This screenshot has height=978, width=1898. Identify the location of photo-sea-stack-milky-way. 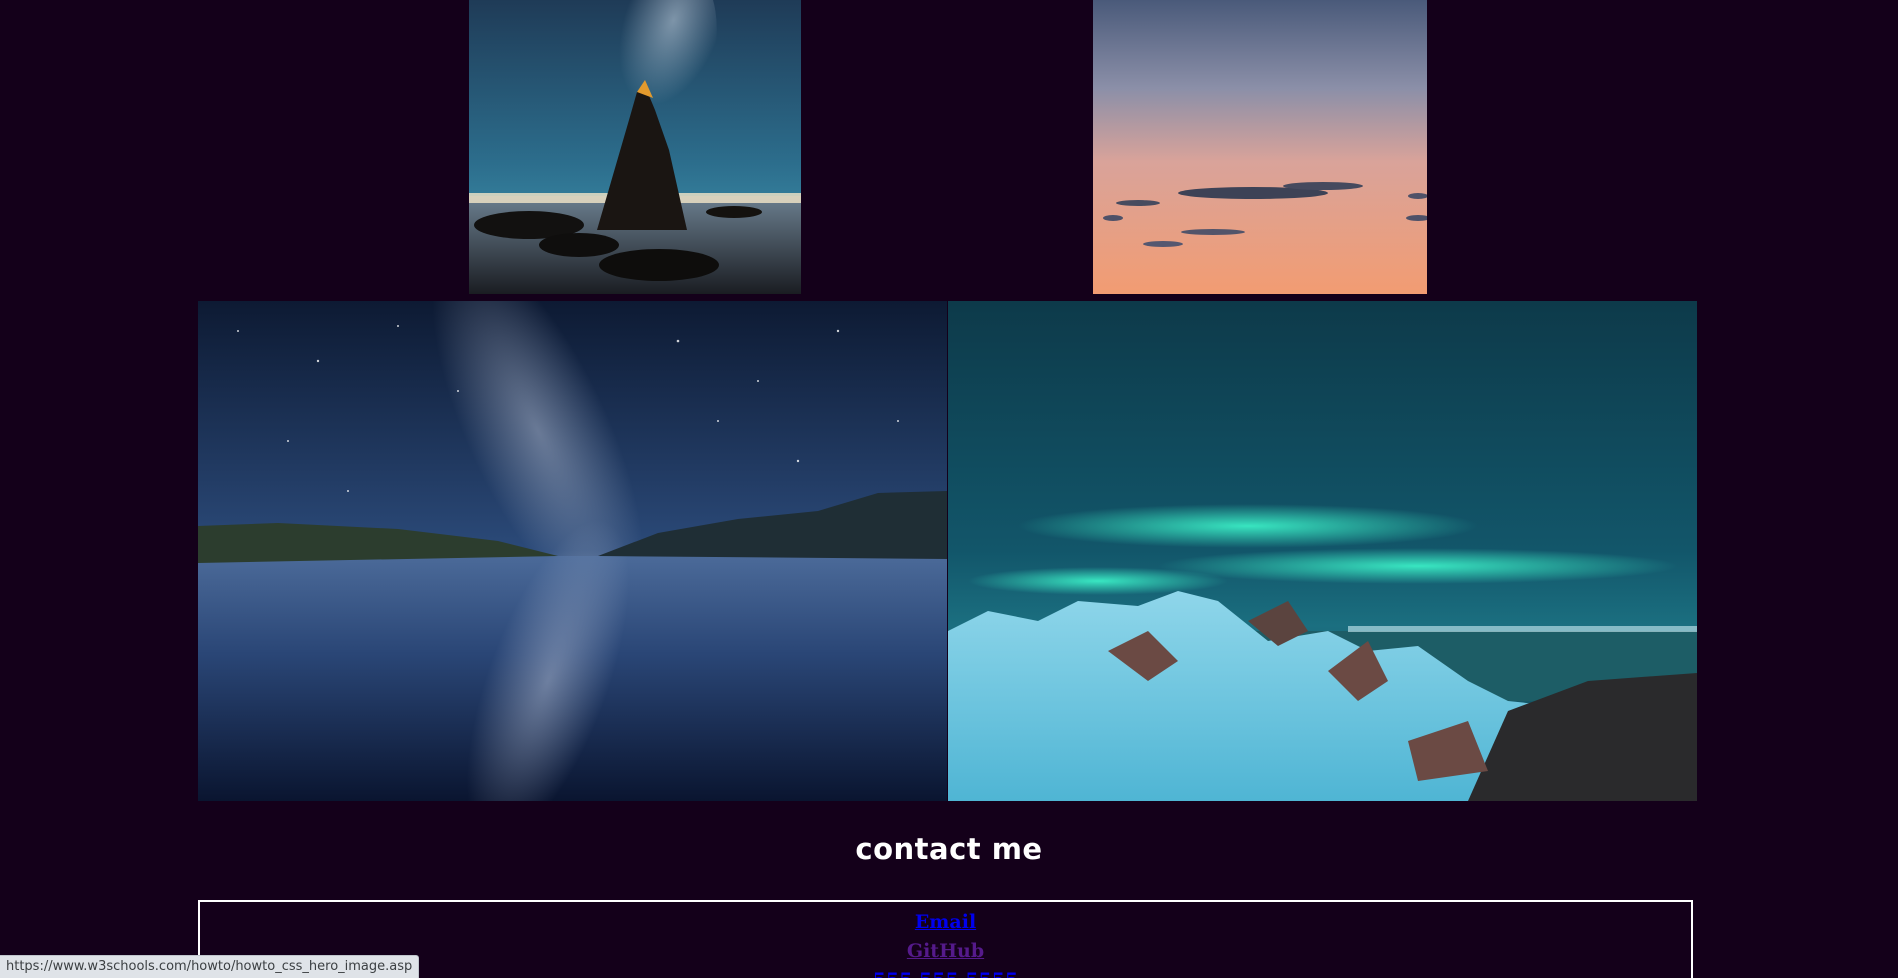
(635, 147).